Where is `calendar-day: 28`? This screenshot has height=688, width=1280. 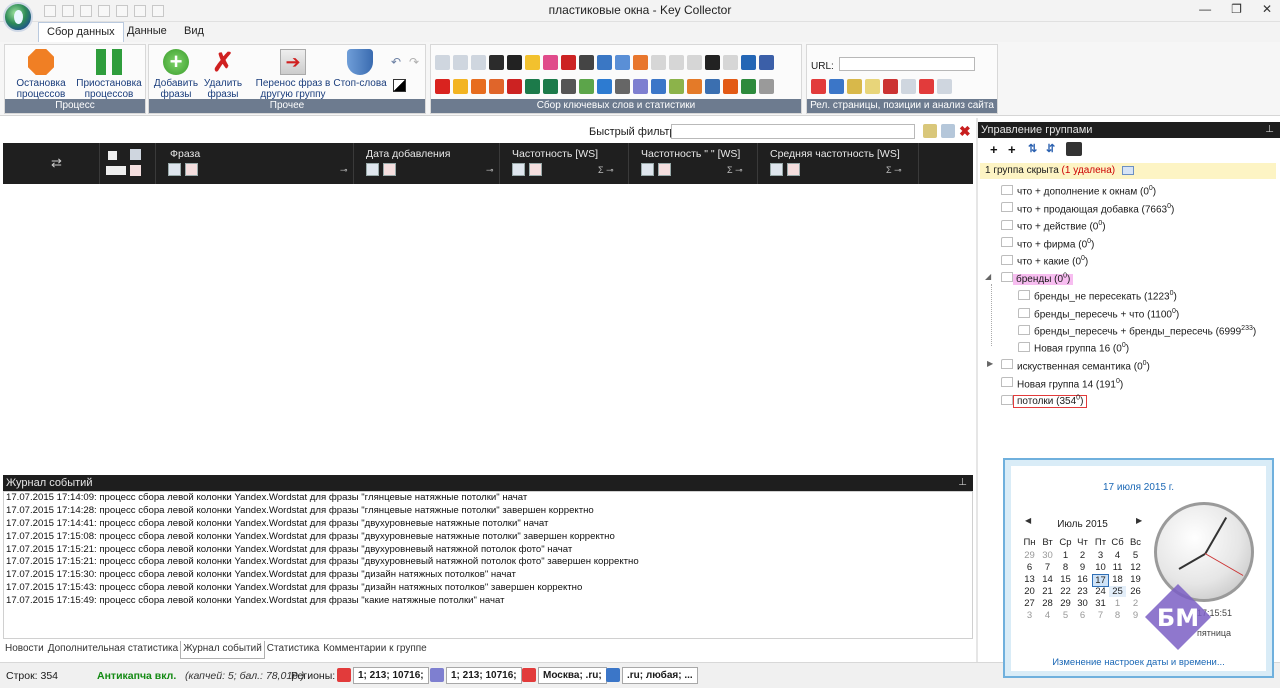
calendar-day: 28 is located at coordinates (1047, 603).